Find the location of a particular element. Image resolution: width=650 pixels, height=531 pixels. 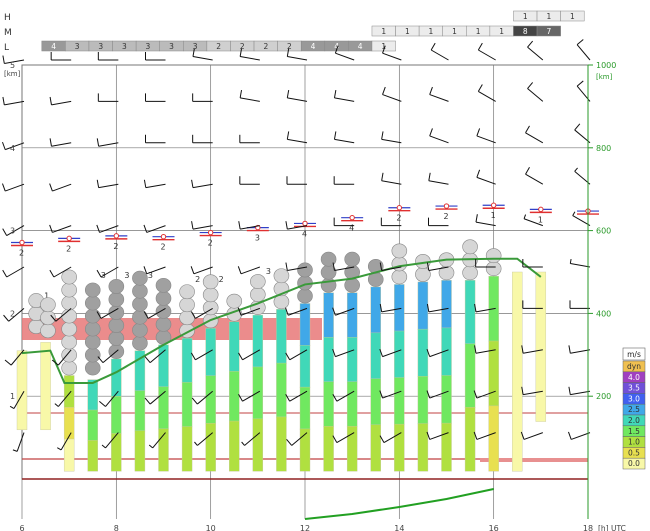

cloud-level-label: 2 is located at coordinates (197, 279).